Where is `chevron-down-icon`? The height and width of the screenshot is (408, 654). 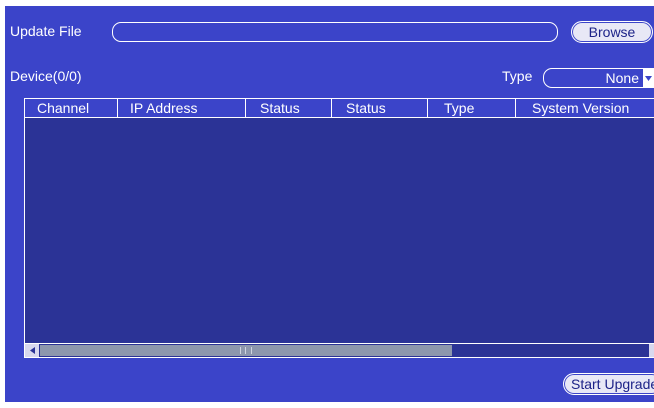
chevron-down-icon is located at coordinates (648, 78).